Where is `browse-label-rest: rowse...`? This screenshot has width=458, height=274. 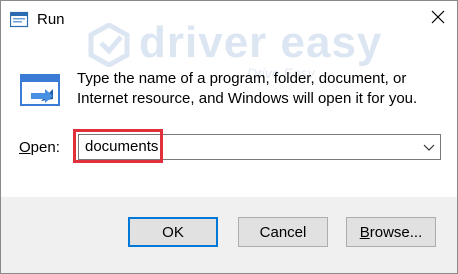
browse-label-rest: rowse... is located at coordinates (396, 232).